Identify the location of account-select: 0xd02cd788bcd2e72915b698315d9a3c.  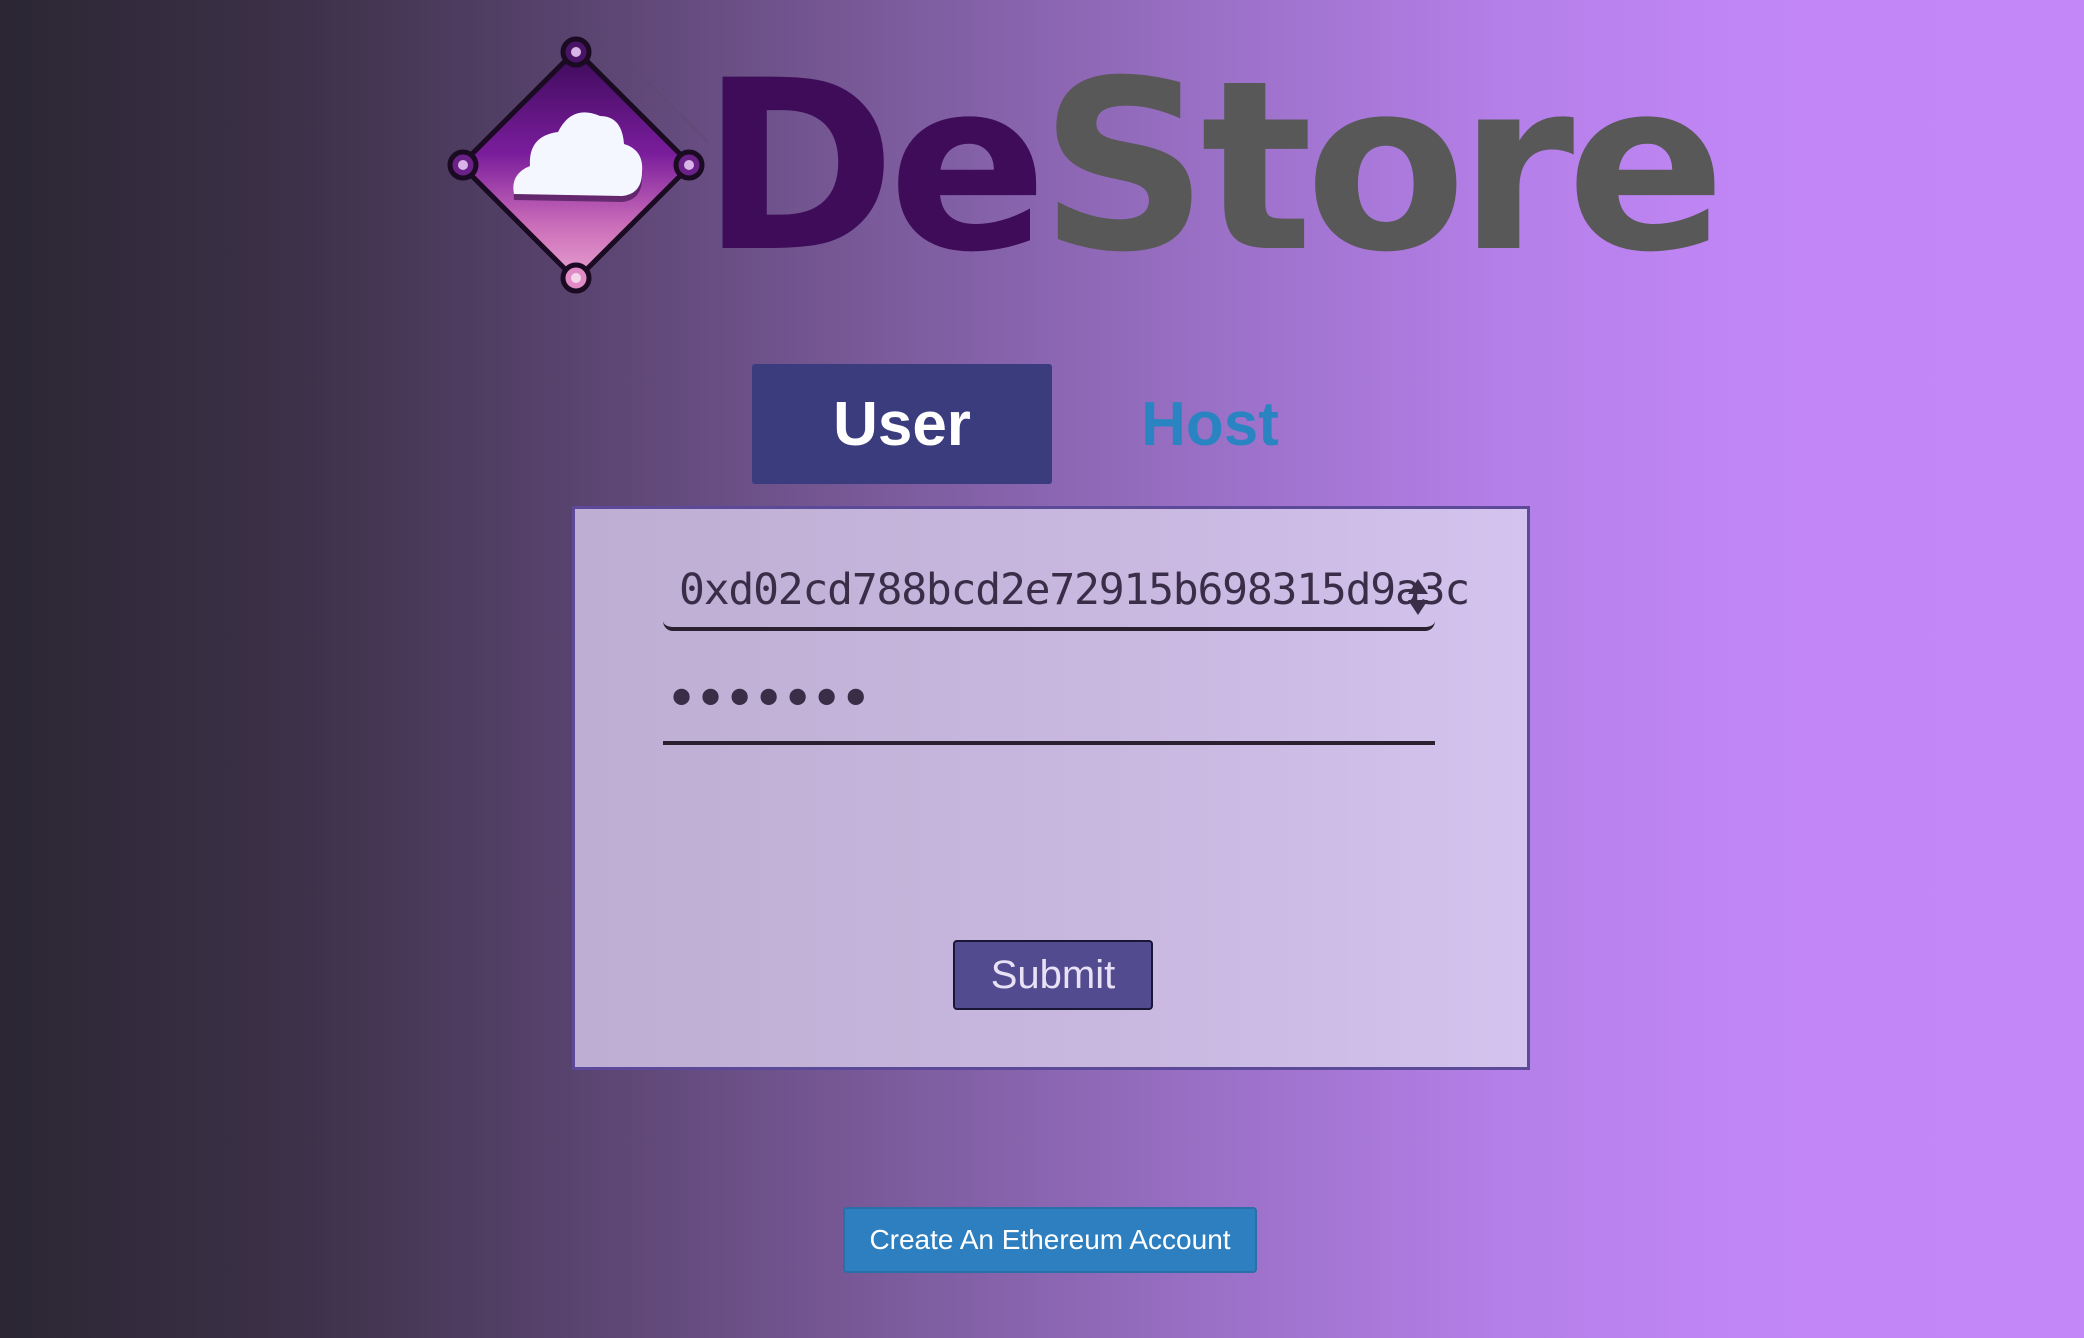
(1066, 591).